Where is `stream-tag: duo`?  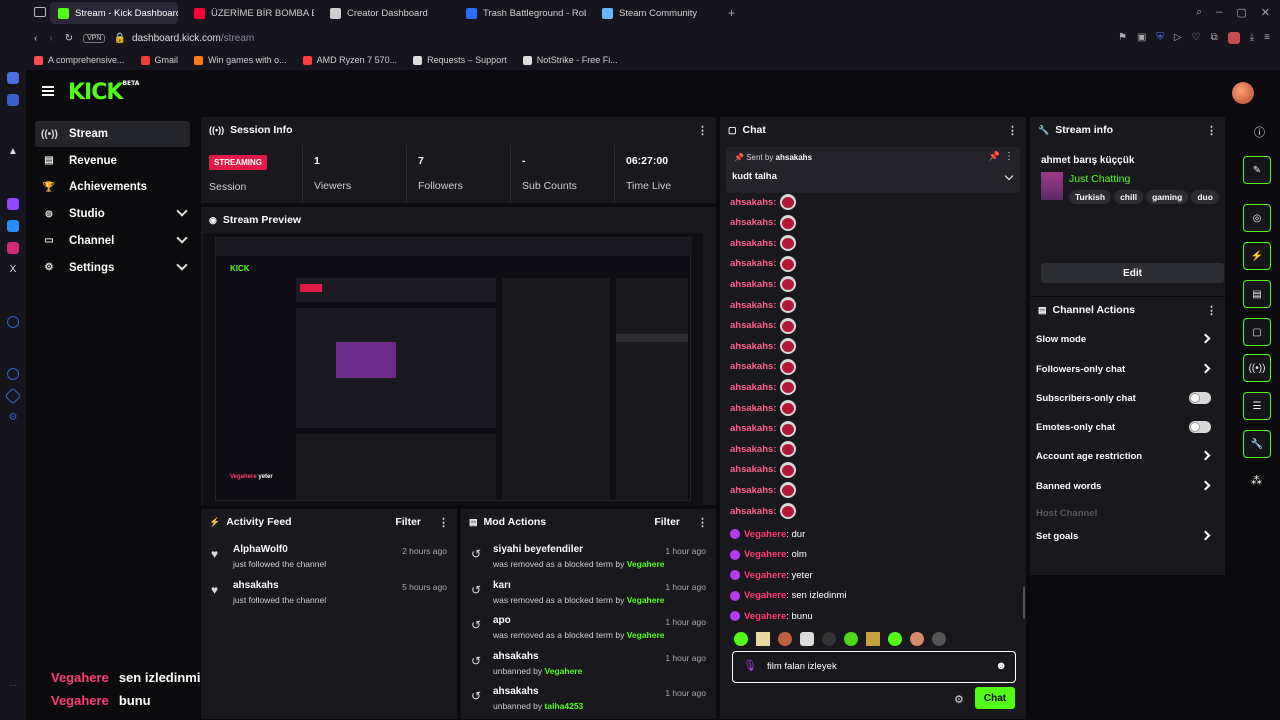 stream-tag: duo is located at coordinates (1205, 197).